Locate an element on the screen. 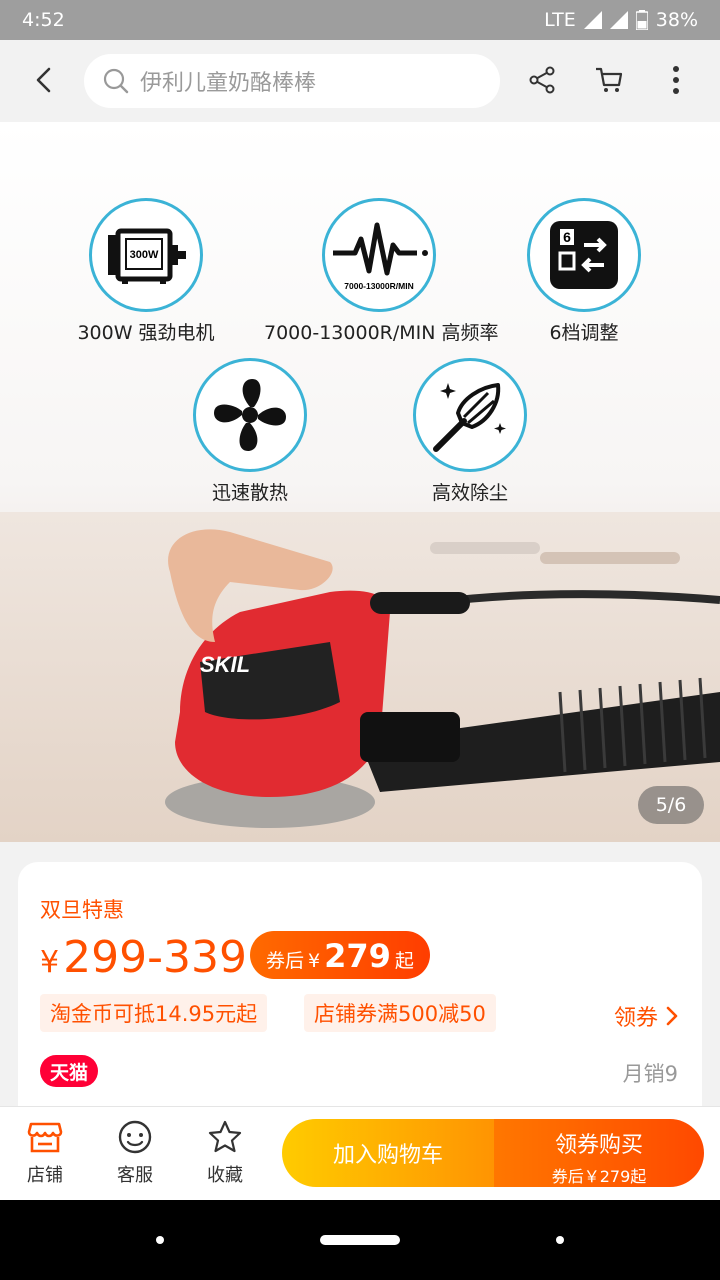 This screenshot has height=1280, width=720. feature-circle: 6 is located at coordinates (584, 255).